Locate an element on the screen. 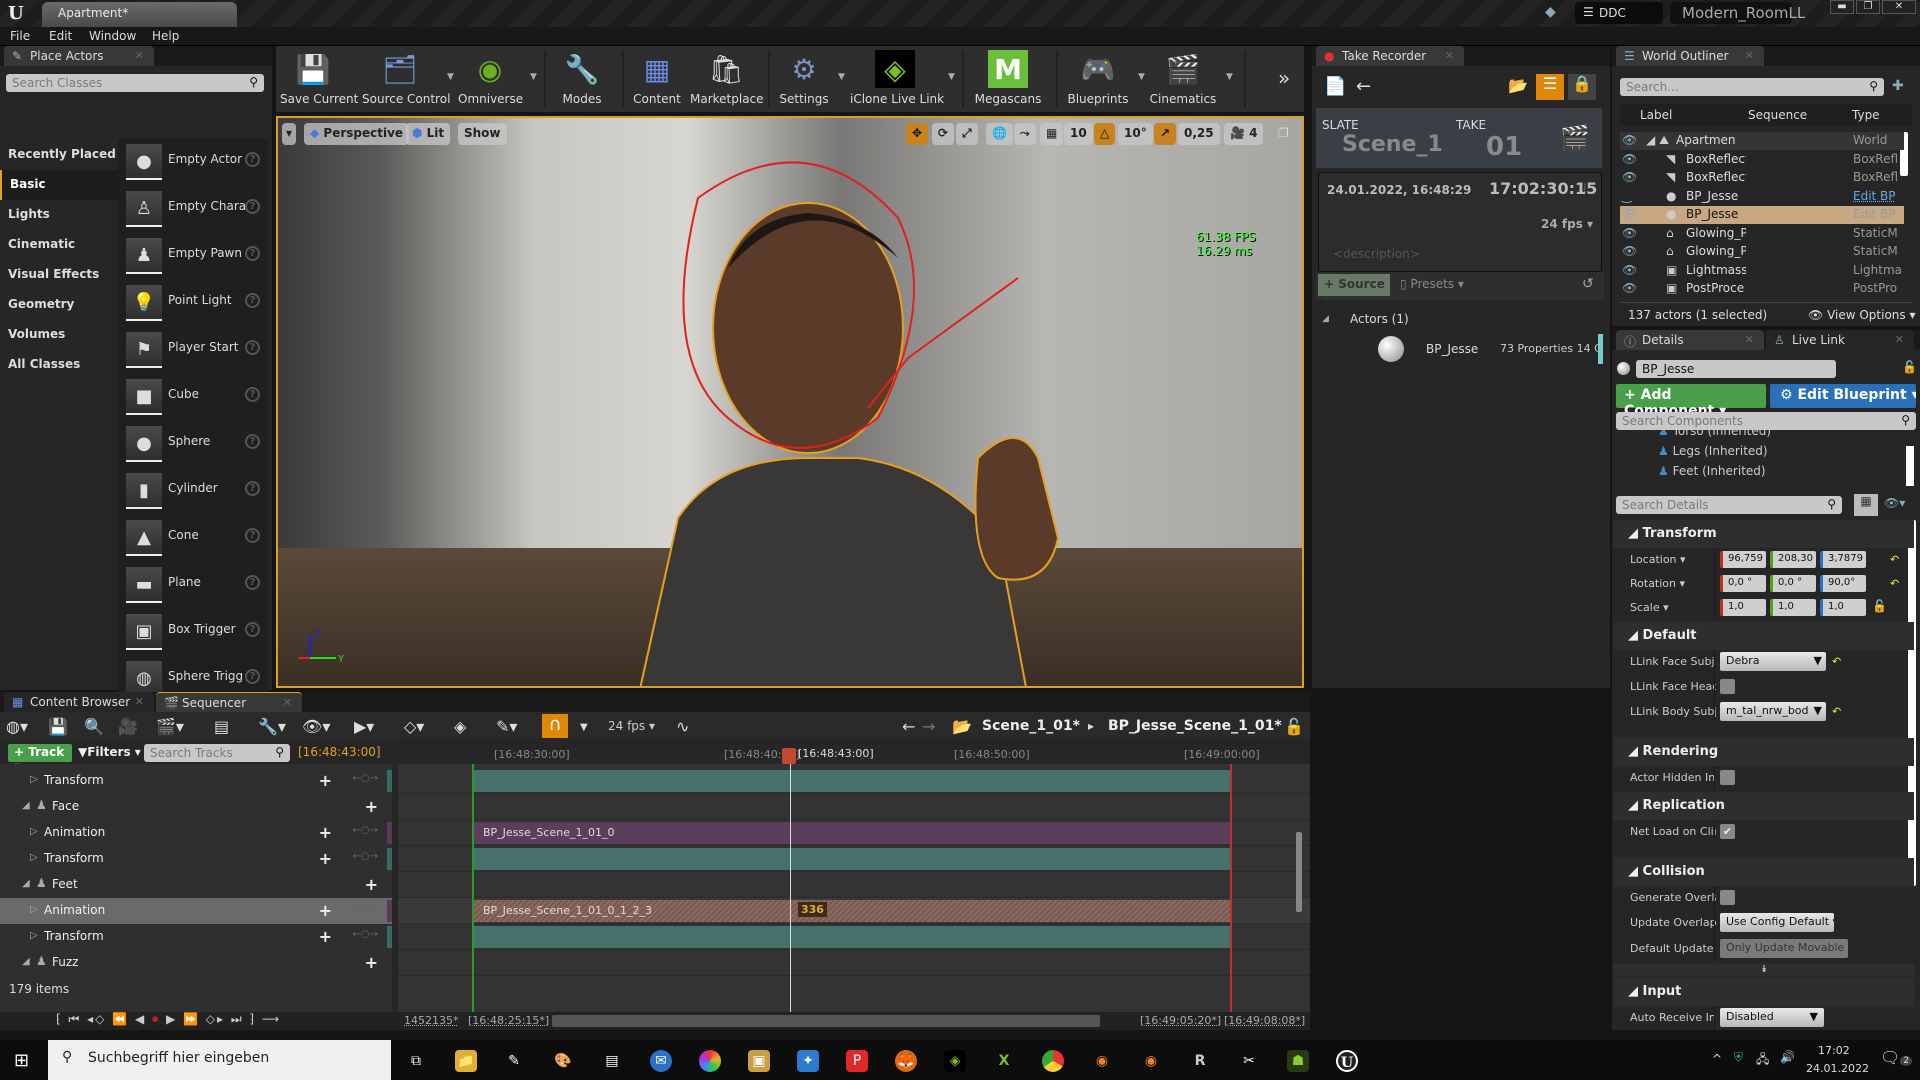  surface-snap-toggle: ⤳ is located at coordinates (1025, 134).